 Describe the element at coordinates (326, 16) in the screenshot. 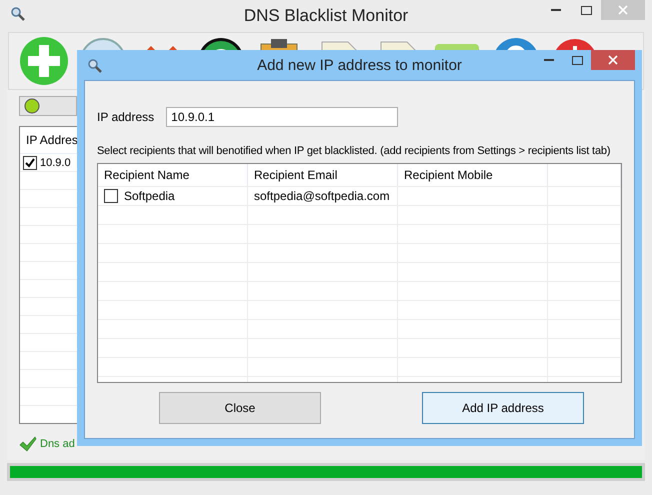

I see `window-title: DNS Blacklist Monitor` at that location.